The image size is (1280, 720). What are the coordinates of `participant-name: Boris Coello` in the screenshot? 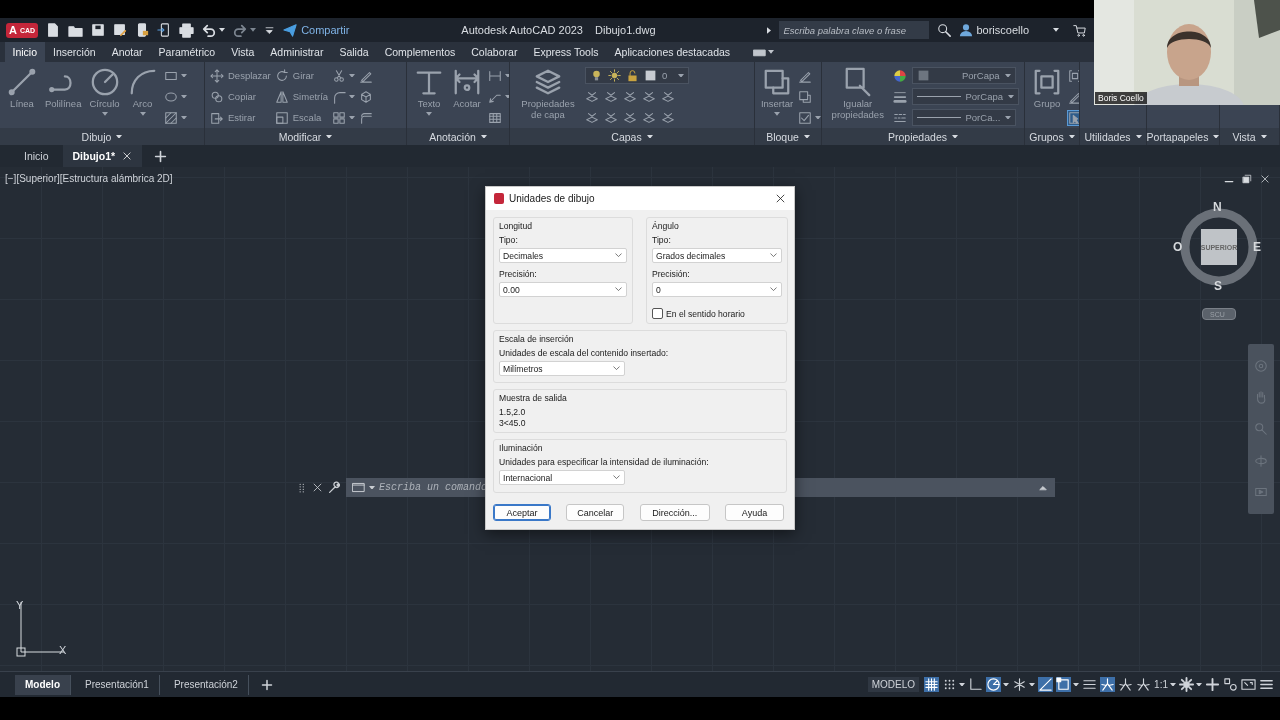 It's located at (1121, 98).